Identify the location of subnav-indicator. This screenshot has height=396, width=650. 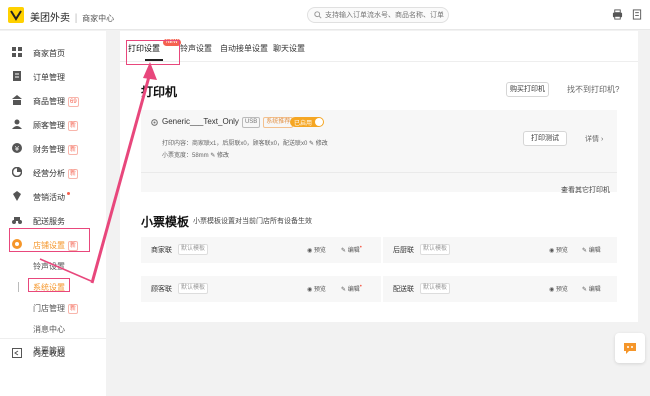
(18, 287).